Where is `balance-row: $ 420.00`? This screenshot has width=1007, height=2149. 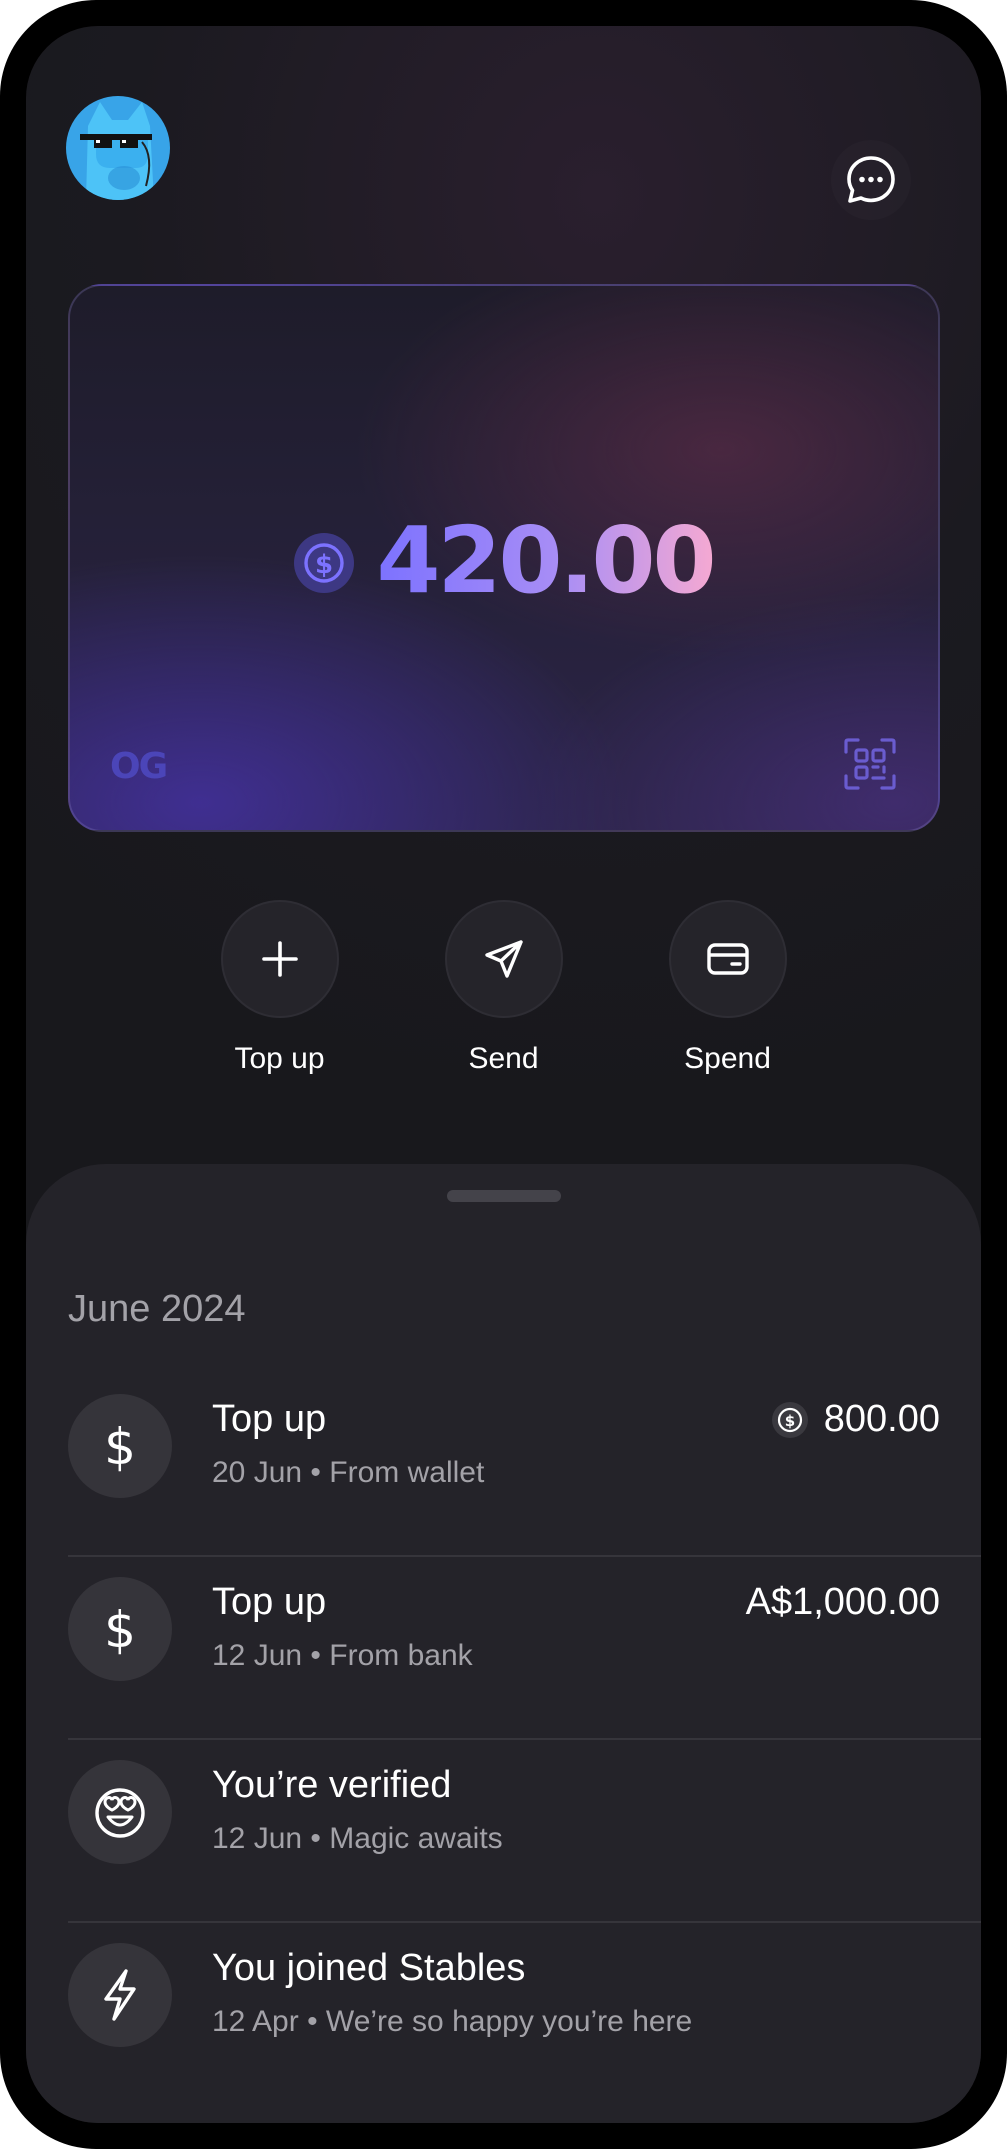
balance-row: $ 420.00 is located at coordinates (504, 561).